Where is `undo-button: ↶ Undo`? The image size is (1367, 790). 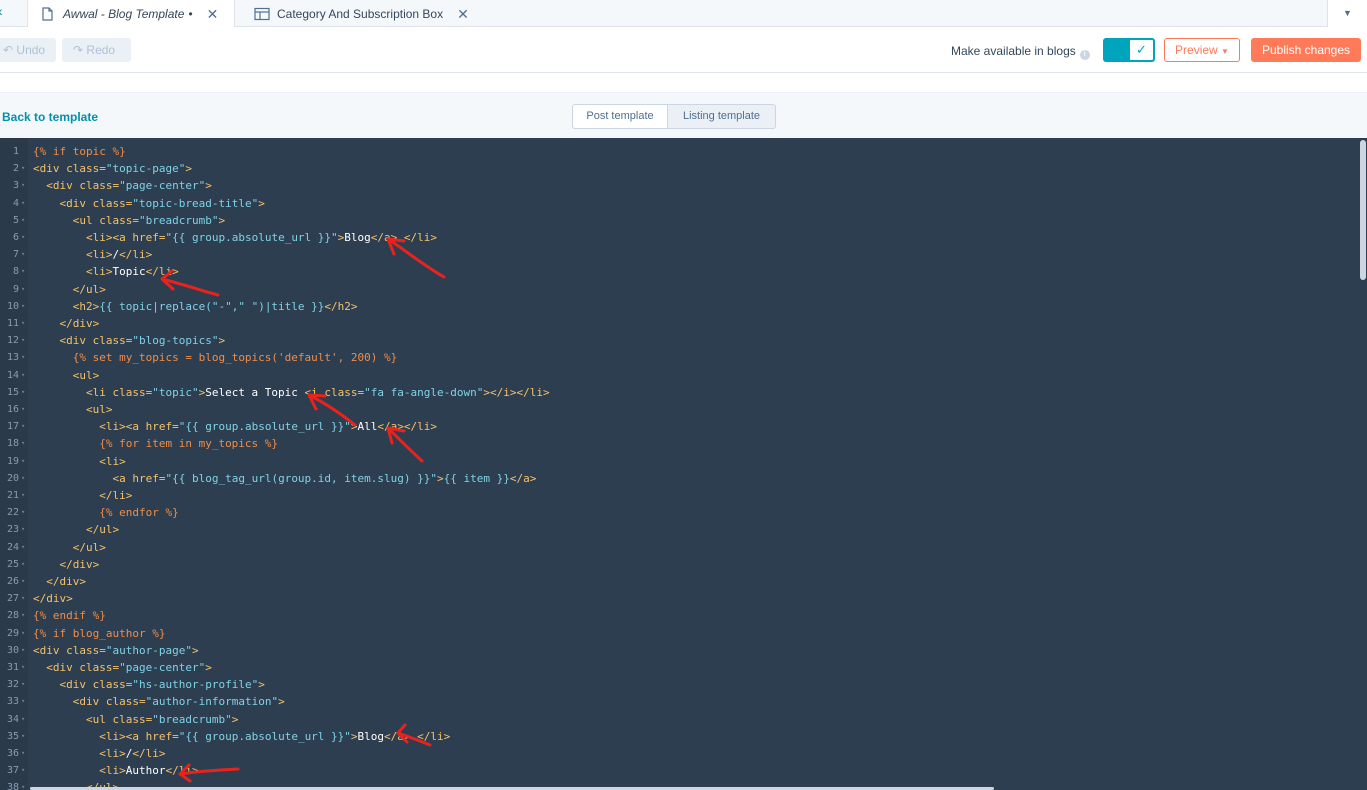 undo-button: ↶ Undo is located at coordinates (28, 50).